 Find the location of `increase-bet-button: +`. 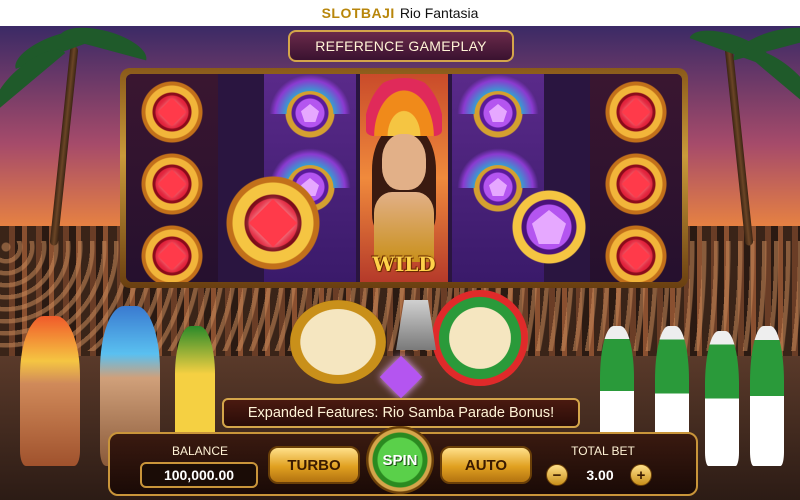

increase-bet-button: + is located at coordinates (641, 475).